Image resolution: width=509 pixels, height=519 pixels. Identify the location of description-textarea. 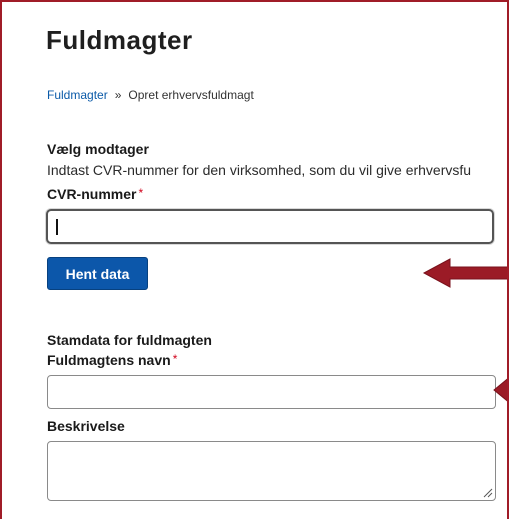
(271, 471).